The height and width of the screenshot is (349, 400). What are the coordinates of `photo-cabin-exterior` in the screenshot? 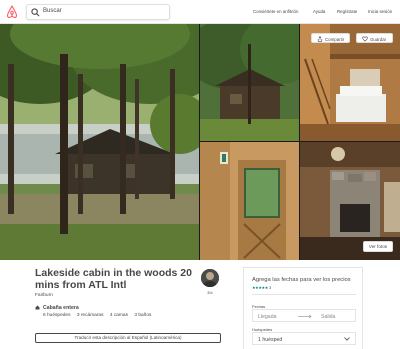 It's located at (249, 82).